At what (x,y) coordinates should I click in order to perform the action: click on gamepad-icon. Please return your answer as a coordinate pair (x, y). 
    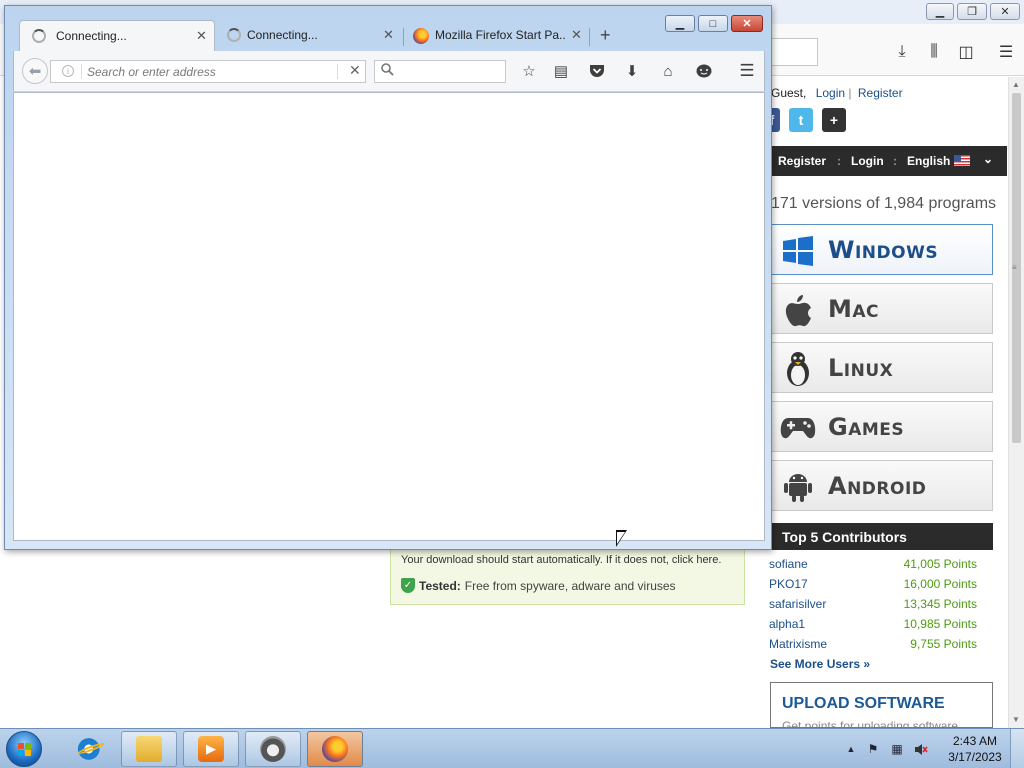
    Looking at the image, I should click on (798, 428).